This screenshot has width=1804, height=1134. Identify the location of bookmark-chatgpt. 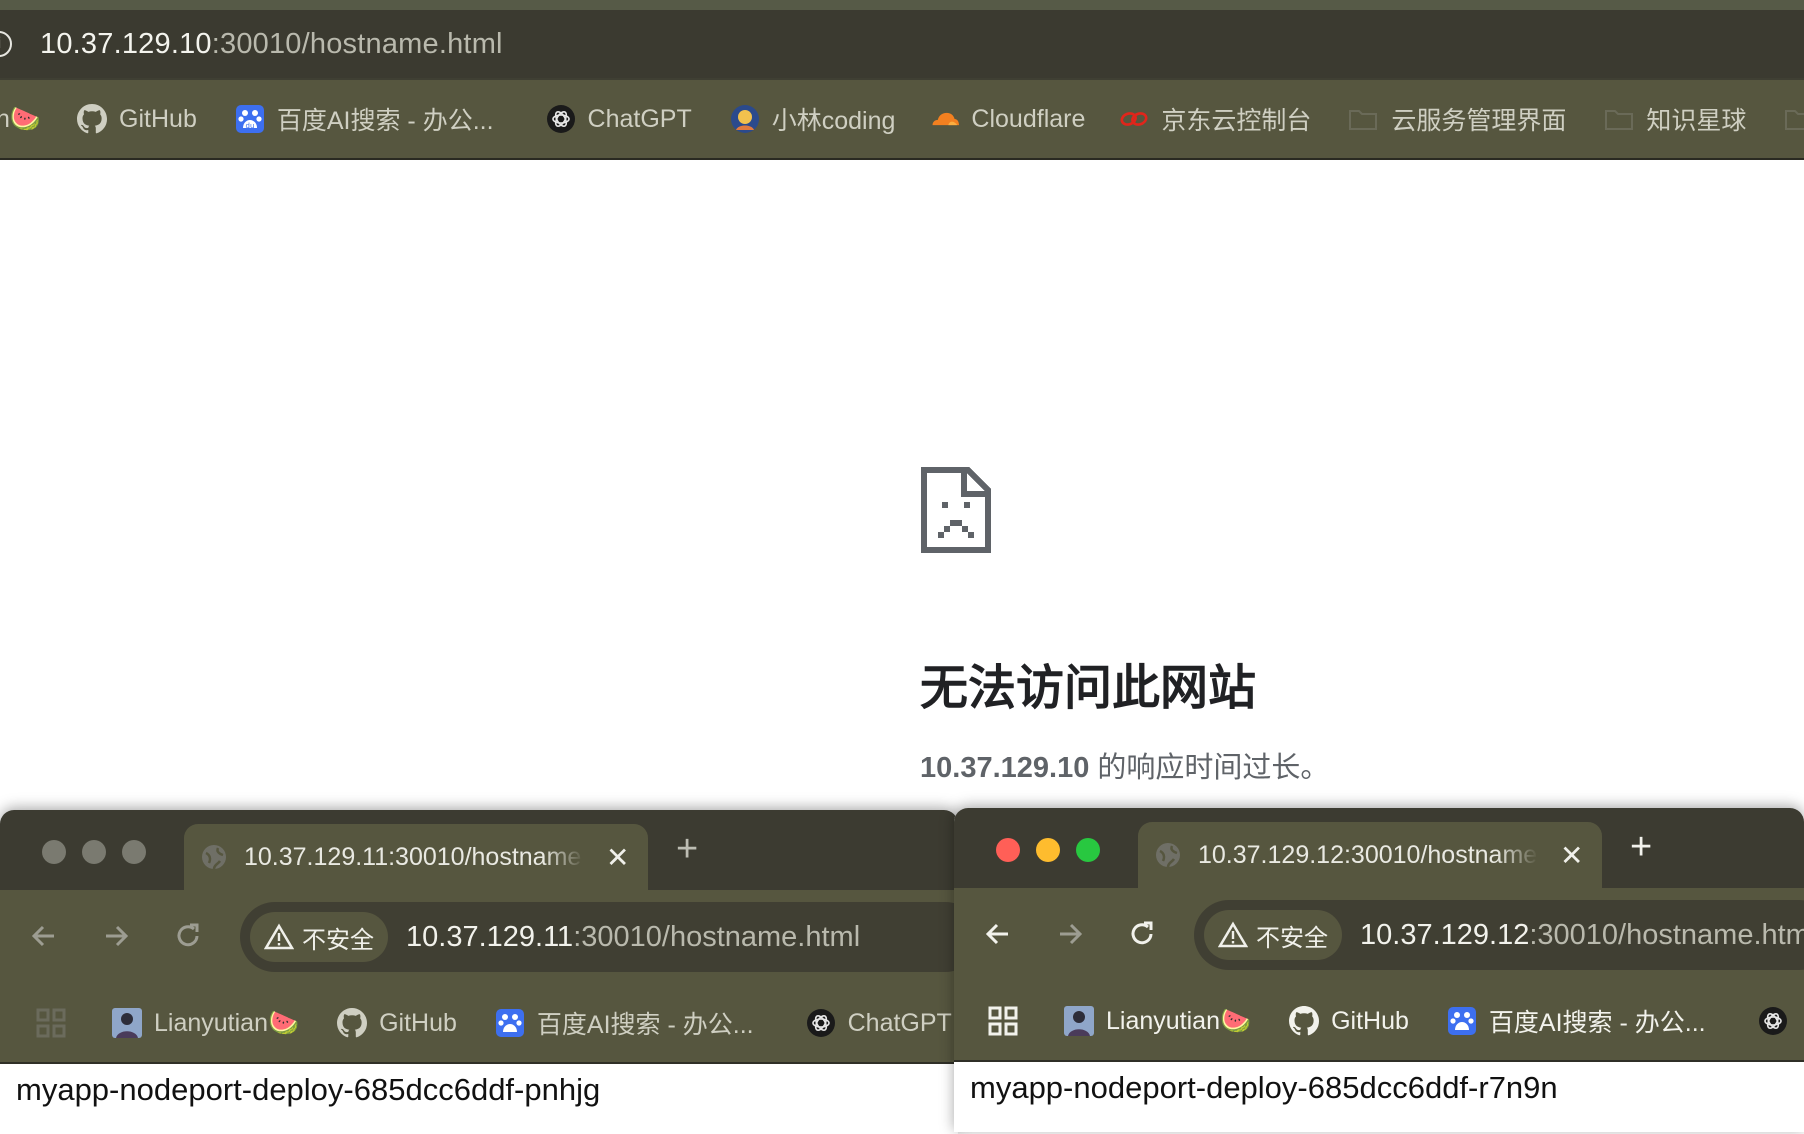
(1779, 1021).